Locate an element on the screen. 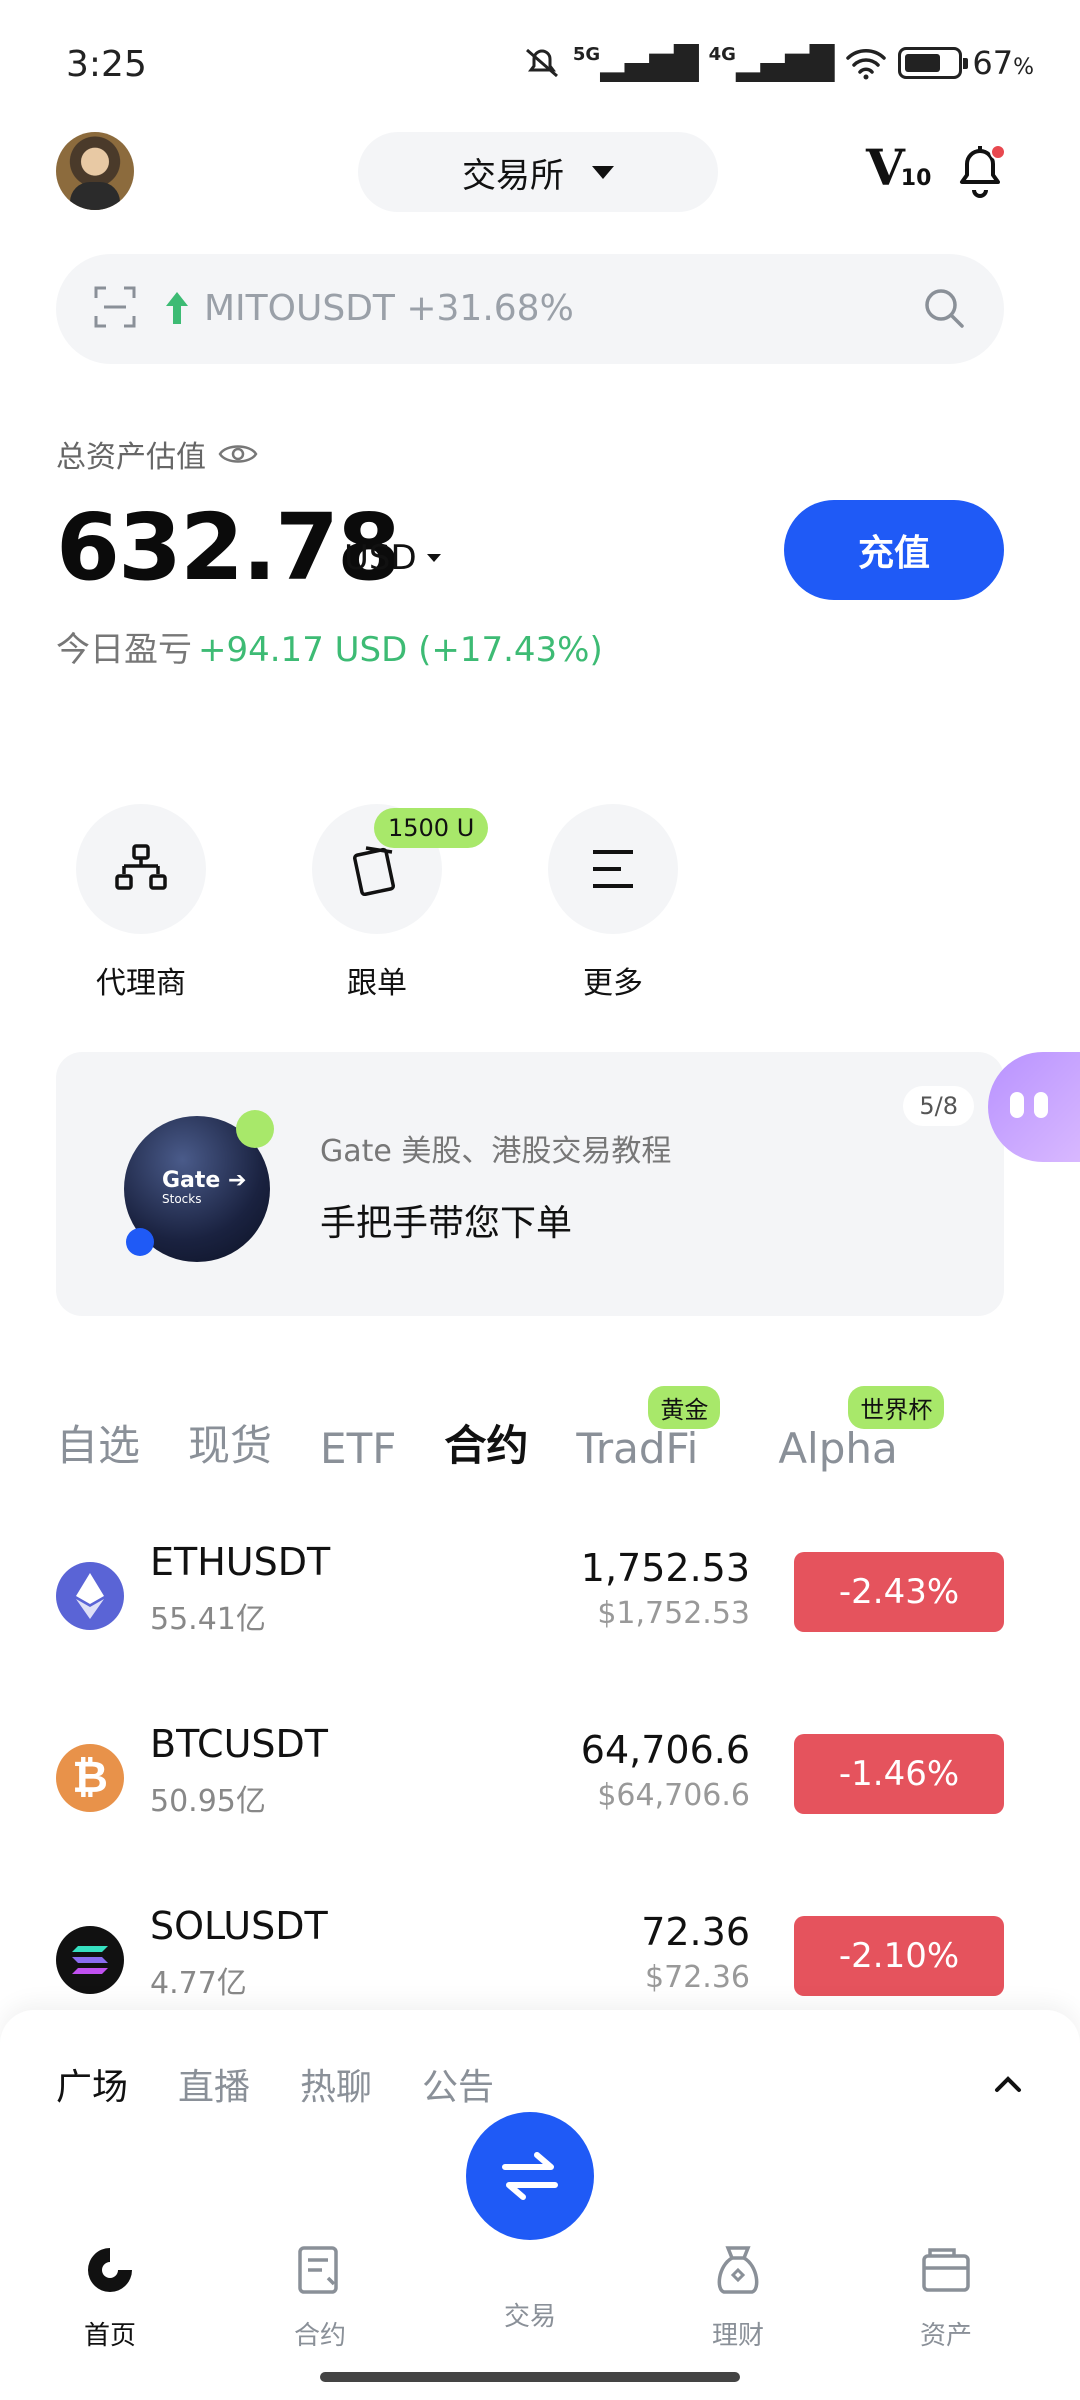 The height and width of the screenshot is (2400, 1080). daily-pnl-value: +94.17 USD (+17.43%) is located at coordinates (400, 650).